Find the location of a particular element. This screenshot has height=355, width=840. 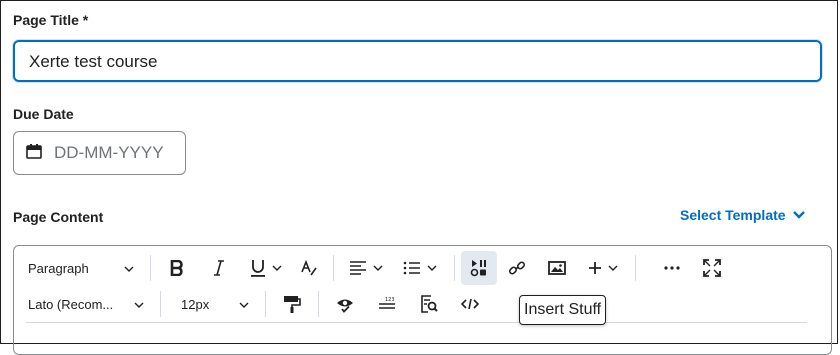

calendar-icon is located at coordinates (34, 153).